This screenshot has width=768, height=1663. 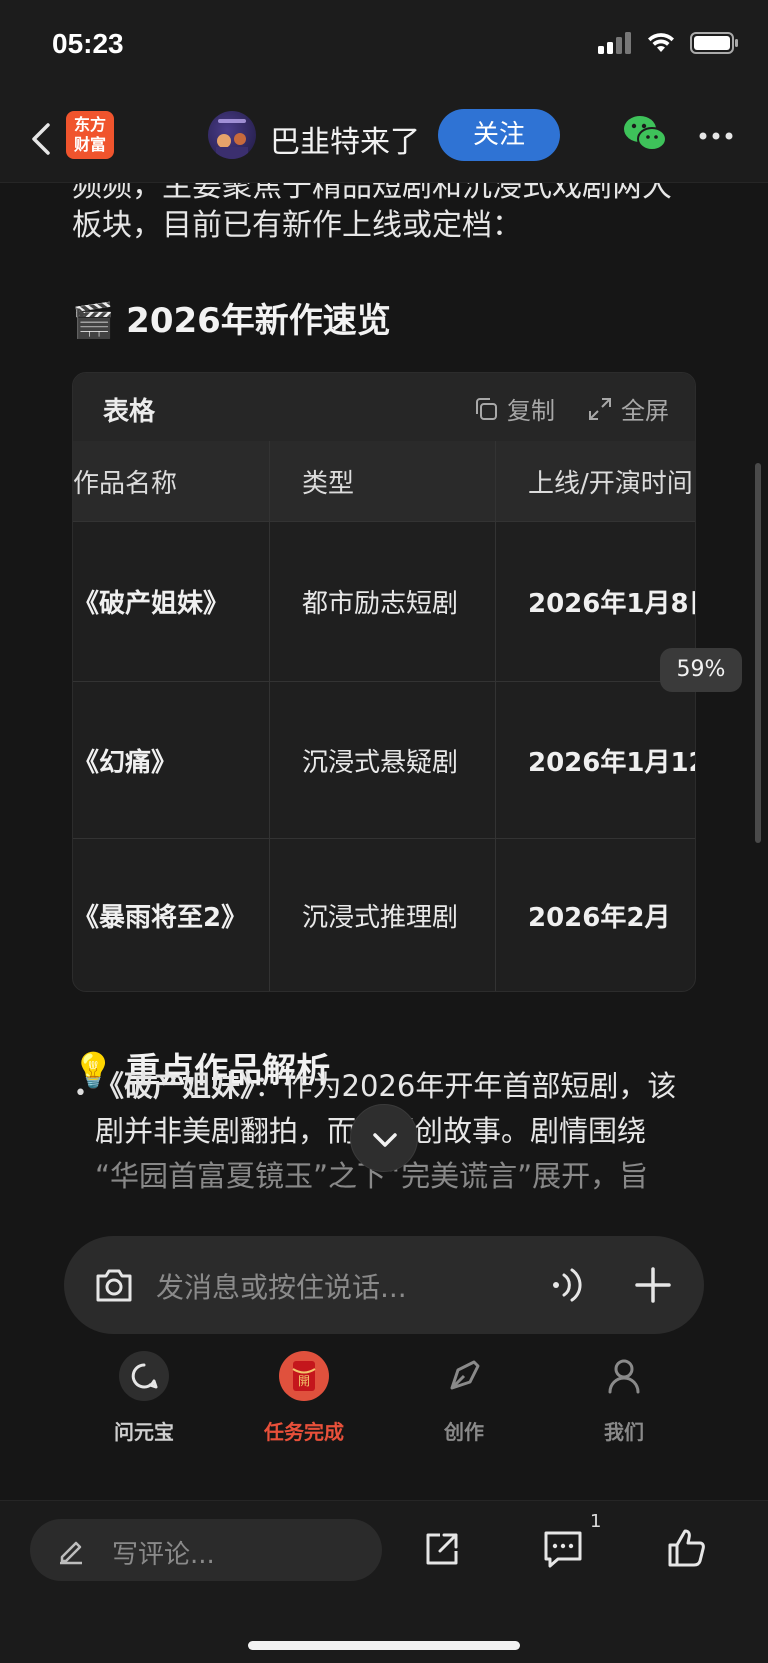 What do you see at coordinates (125, 762) in the screenshot?
I see `table-cell-title: 《幻痛》` at bounding box center [125, 762].